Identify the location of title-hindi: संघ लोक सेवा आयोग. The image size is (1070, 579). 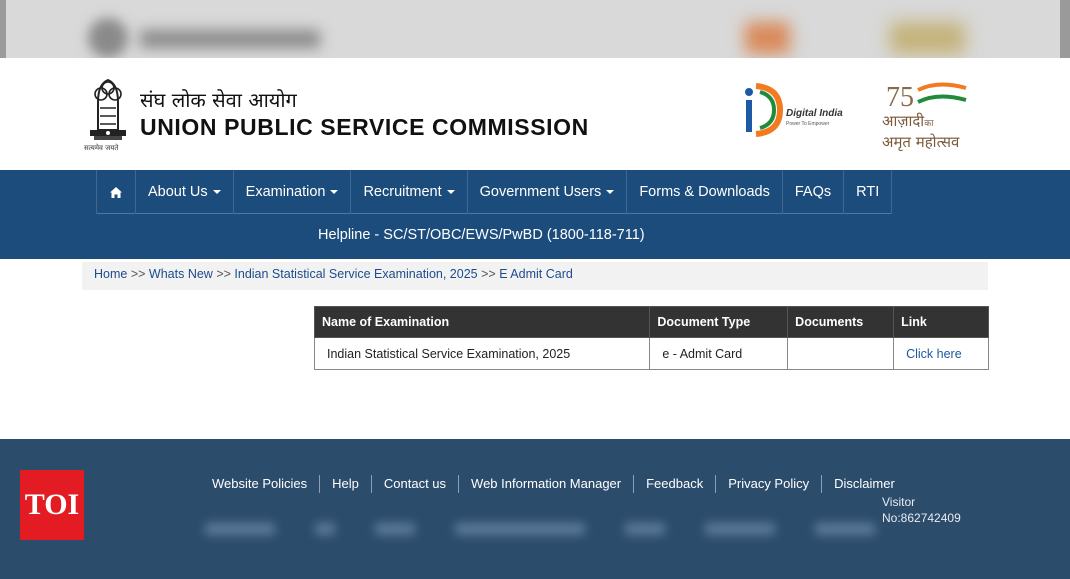
(218, 100).